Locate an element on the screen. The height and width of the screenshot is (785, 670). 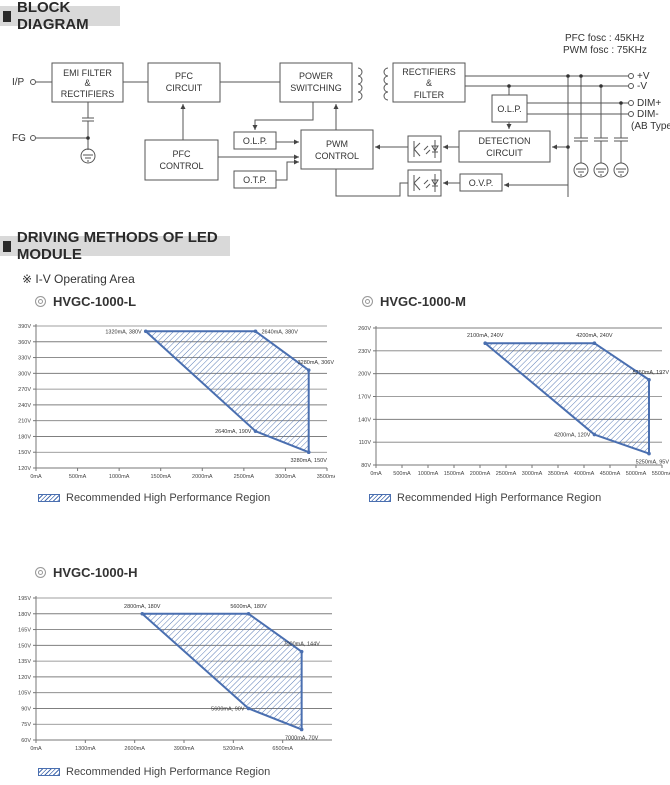
y-tick-label: 210V is located at coordinates (24, 422).